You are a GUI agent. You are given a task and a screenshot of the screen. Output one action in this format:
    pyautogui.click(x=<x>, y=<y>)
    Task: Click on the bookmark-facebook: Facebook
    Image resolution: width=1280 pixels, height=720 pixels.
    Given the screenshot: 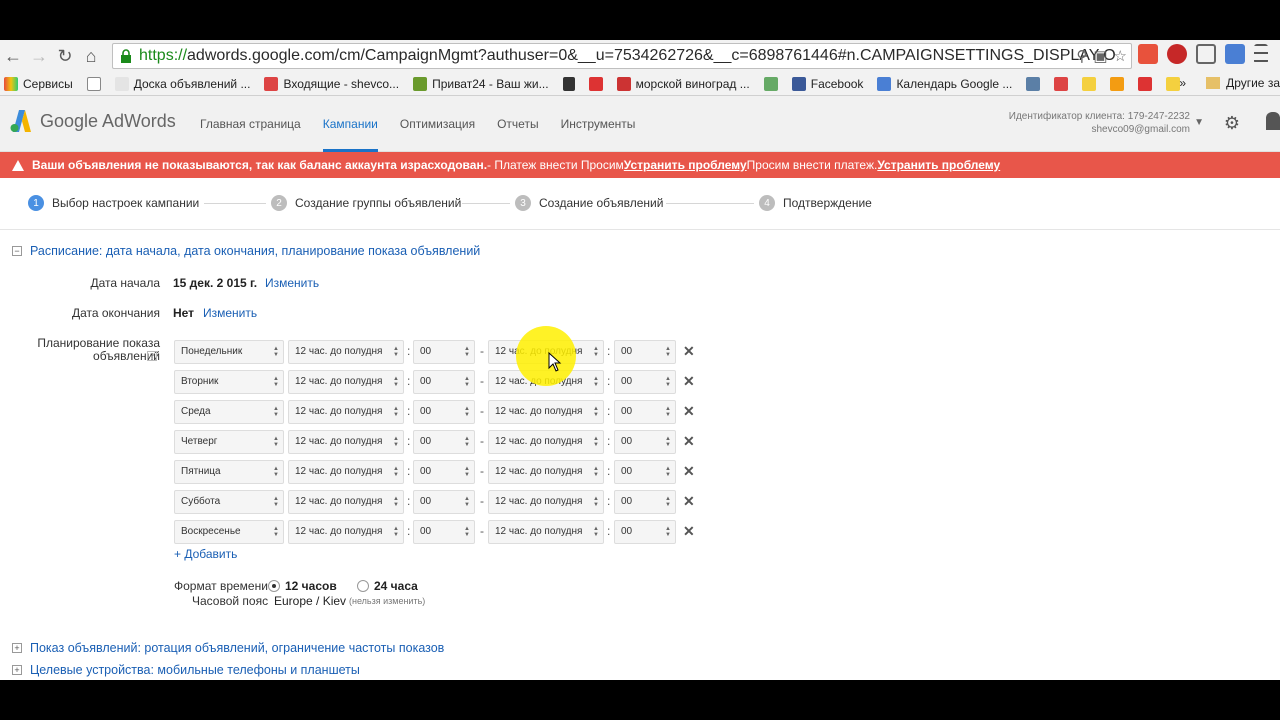 What is the action you would take?
    pyautogui.click(x=827, y=83)
    